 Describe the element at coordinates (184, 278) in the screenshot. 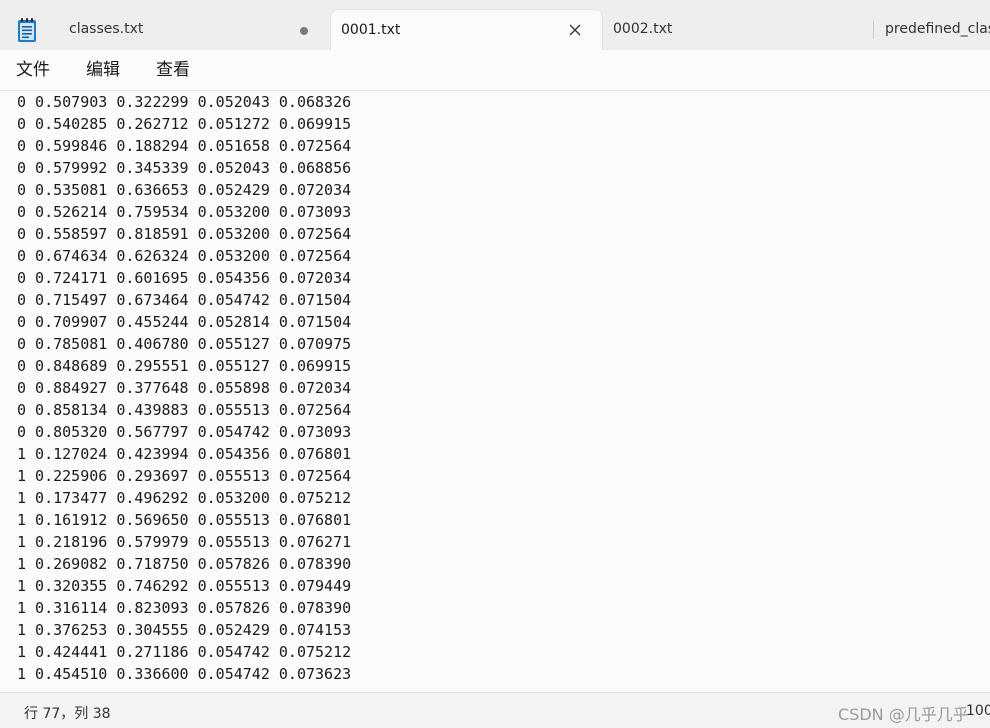

I see `editor-line: 0 0.724171 0.601695 0.054356 0.072034` at that location.